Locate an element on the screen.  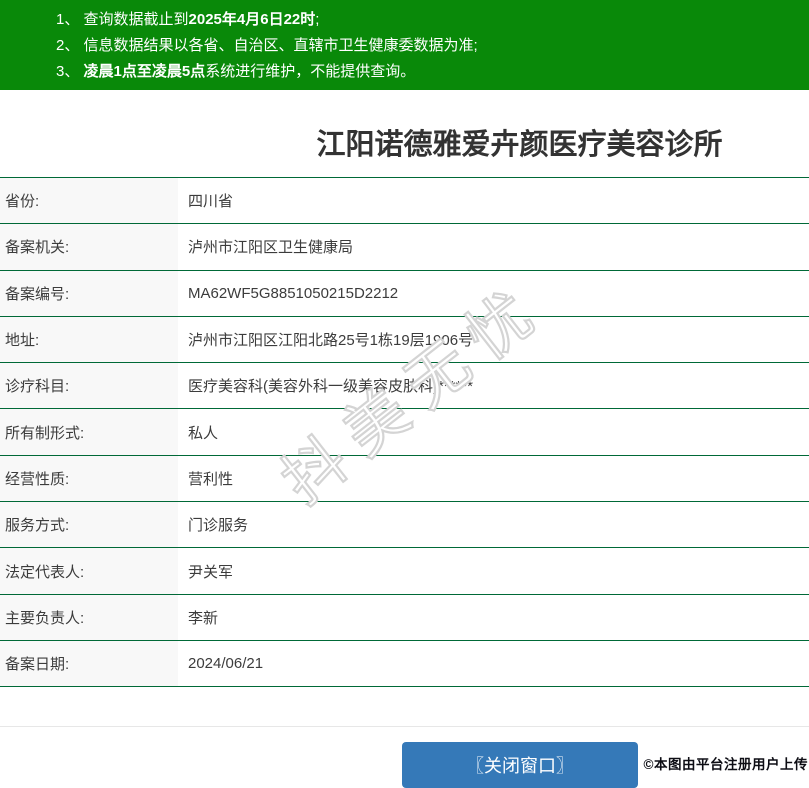
notice-bold-text: 2025年4月6日22时 is located at coordinates (252, 19).